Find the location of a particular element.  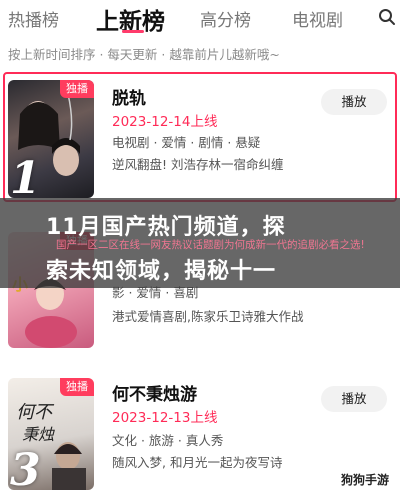

rank-number: 3 is located at coordinates (25, 467).